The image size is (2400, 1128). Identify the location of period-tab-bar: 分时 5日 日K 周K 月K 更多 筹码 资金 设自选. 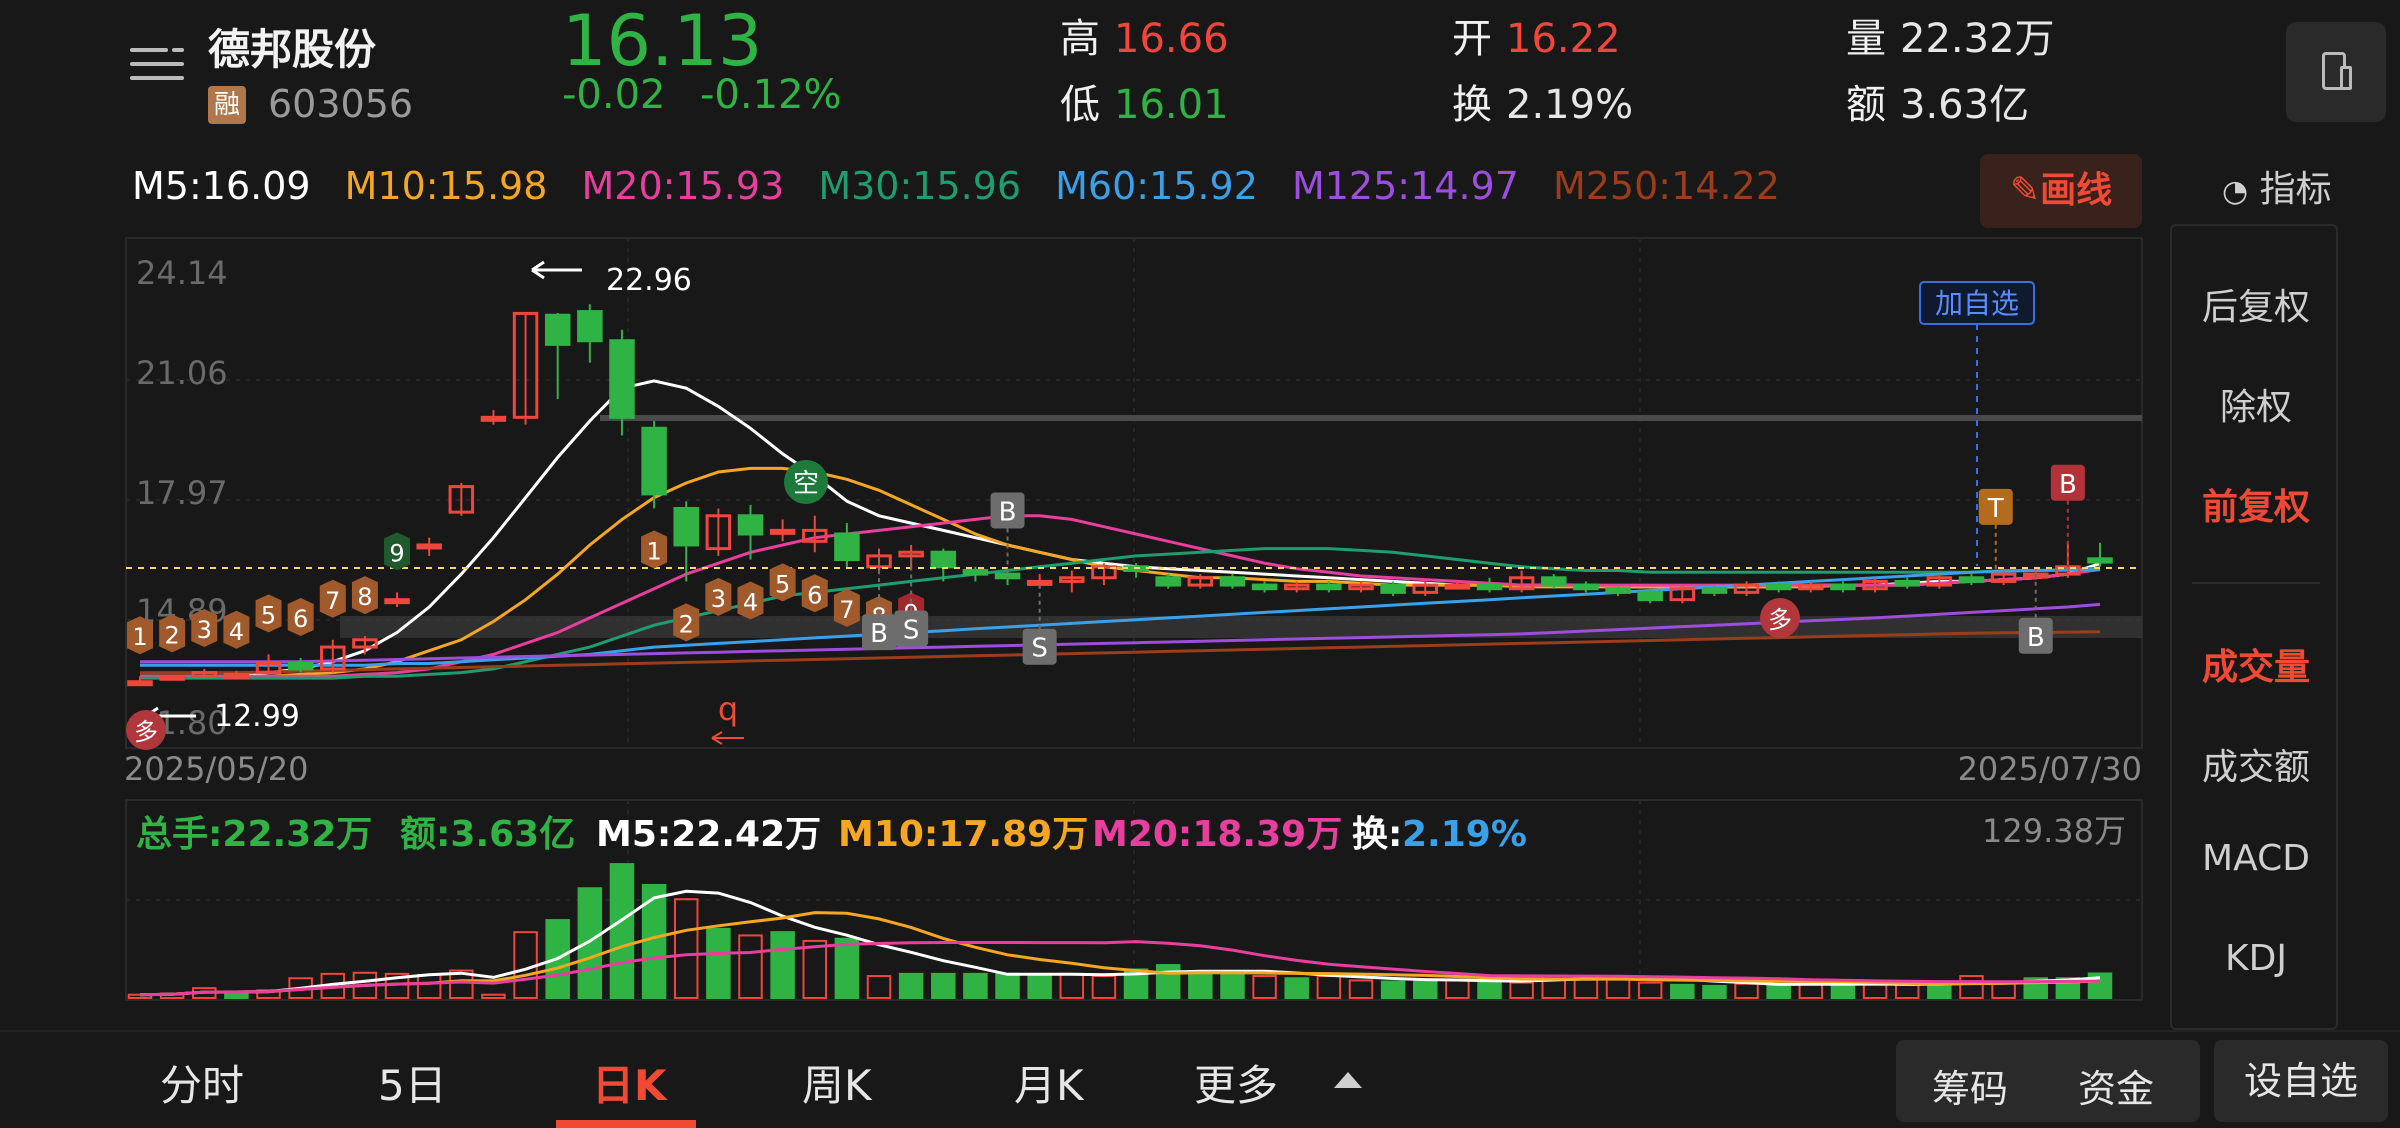
(1200, 1079).